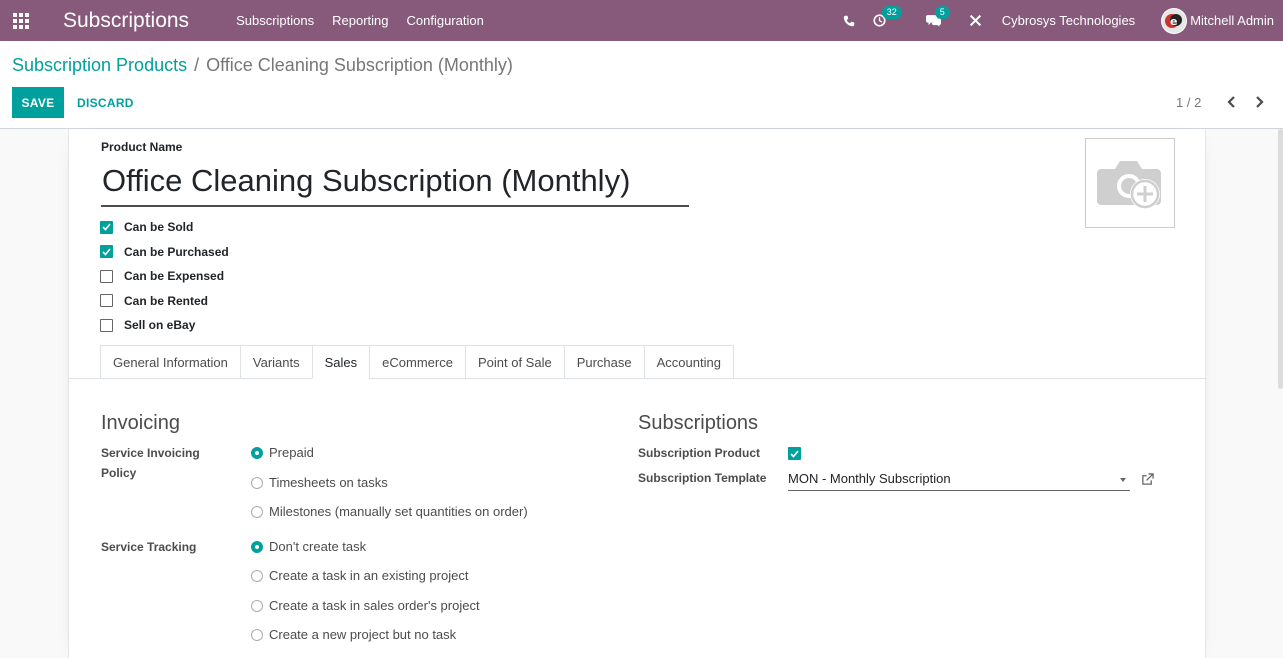  I want to click on open-template-button, so click(1147, 481).